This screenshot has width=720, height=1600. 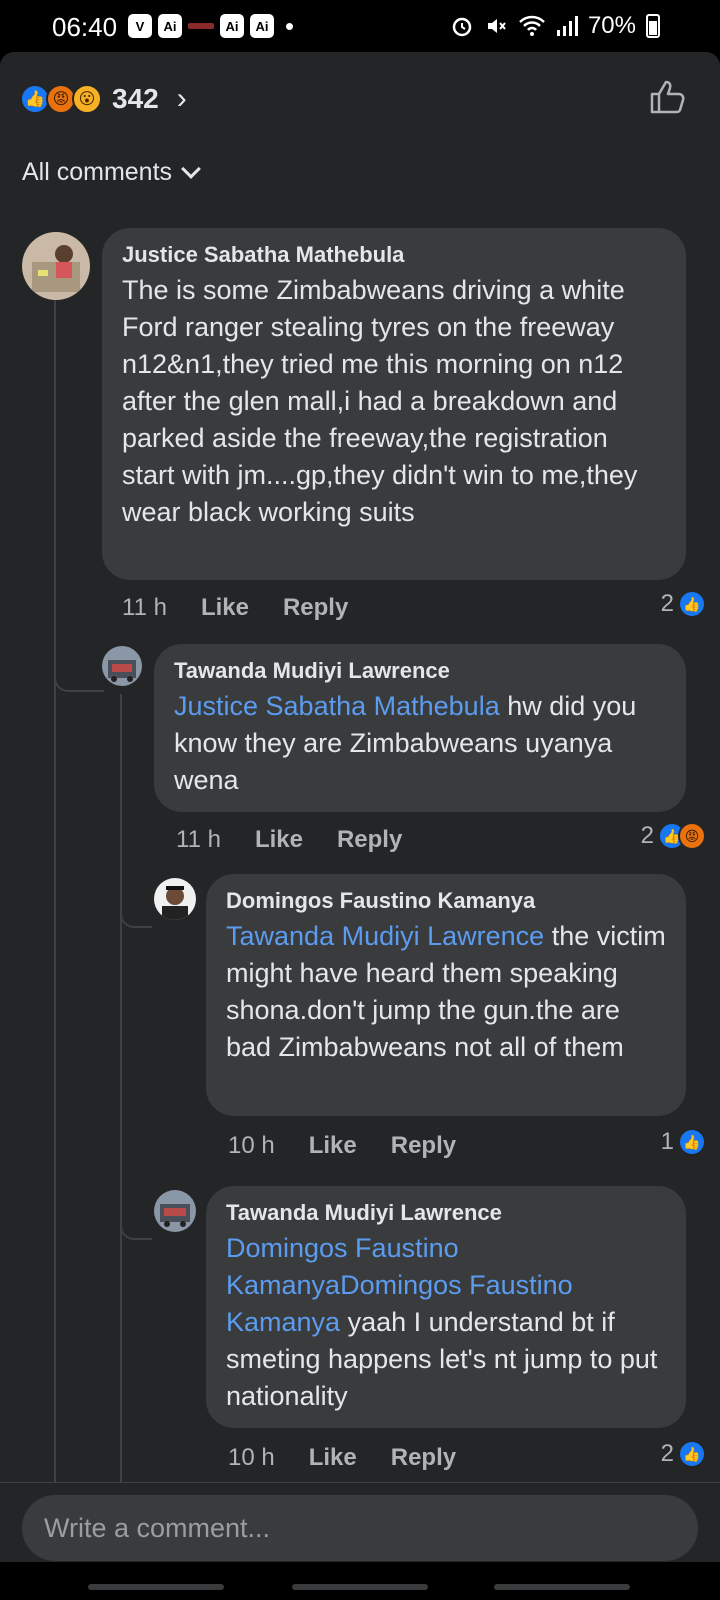 I want to click on notification-icons: V Ai Ai Ai, so click(x=210, y=26).